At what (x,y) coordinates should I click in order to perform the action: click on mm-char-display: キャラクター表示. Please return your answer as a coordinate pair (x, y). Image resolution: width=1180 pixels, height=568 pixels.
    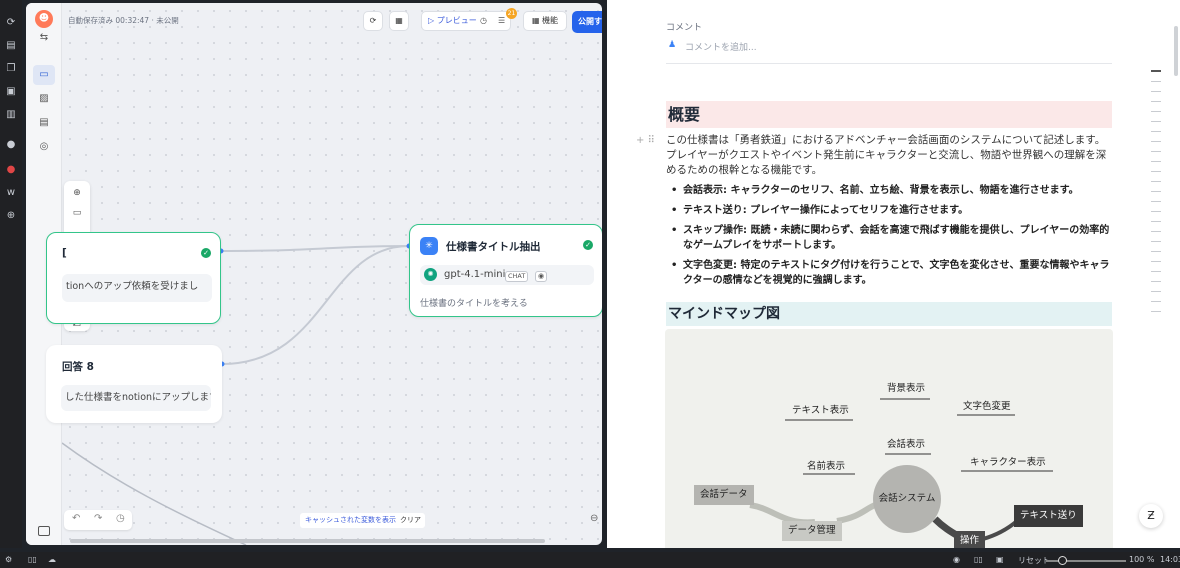
    Looking at the image, I should click on (1008, 462).